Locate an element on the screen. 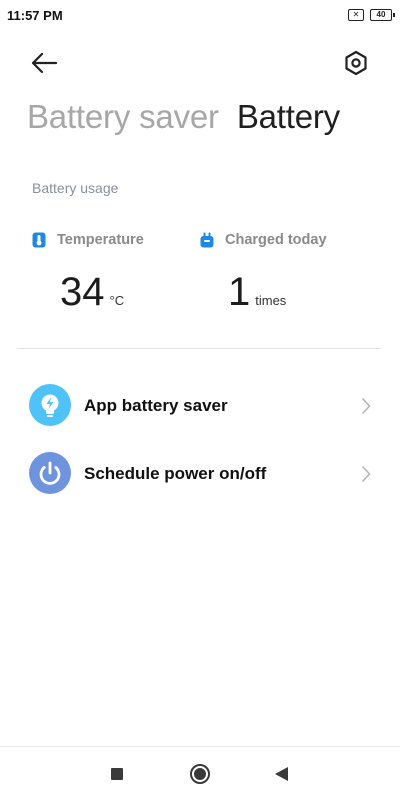  status-icons: ✕ 40 is located at coordinates (371, 15).